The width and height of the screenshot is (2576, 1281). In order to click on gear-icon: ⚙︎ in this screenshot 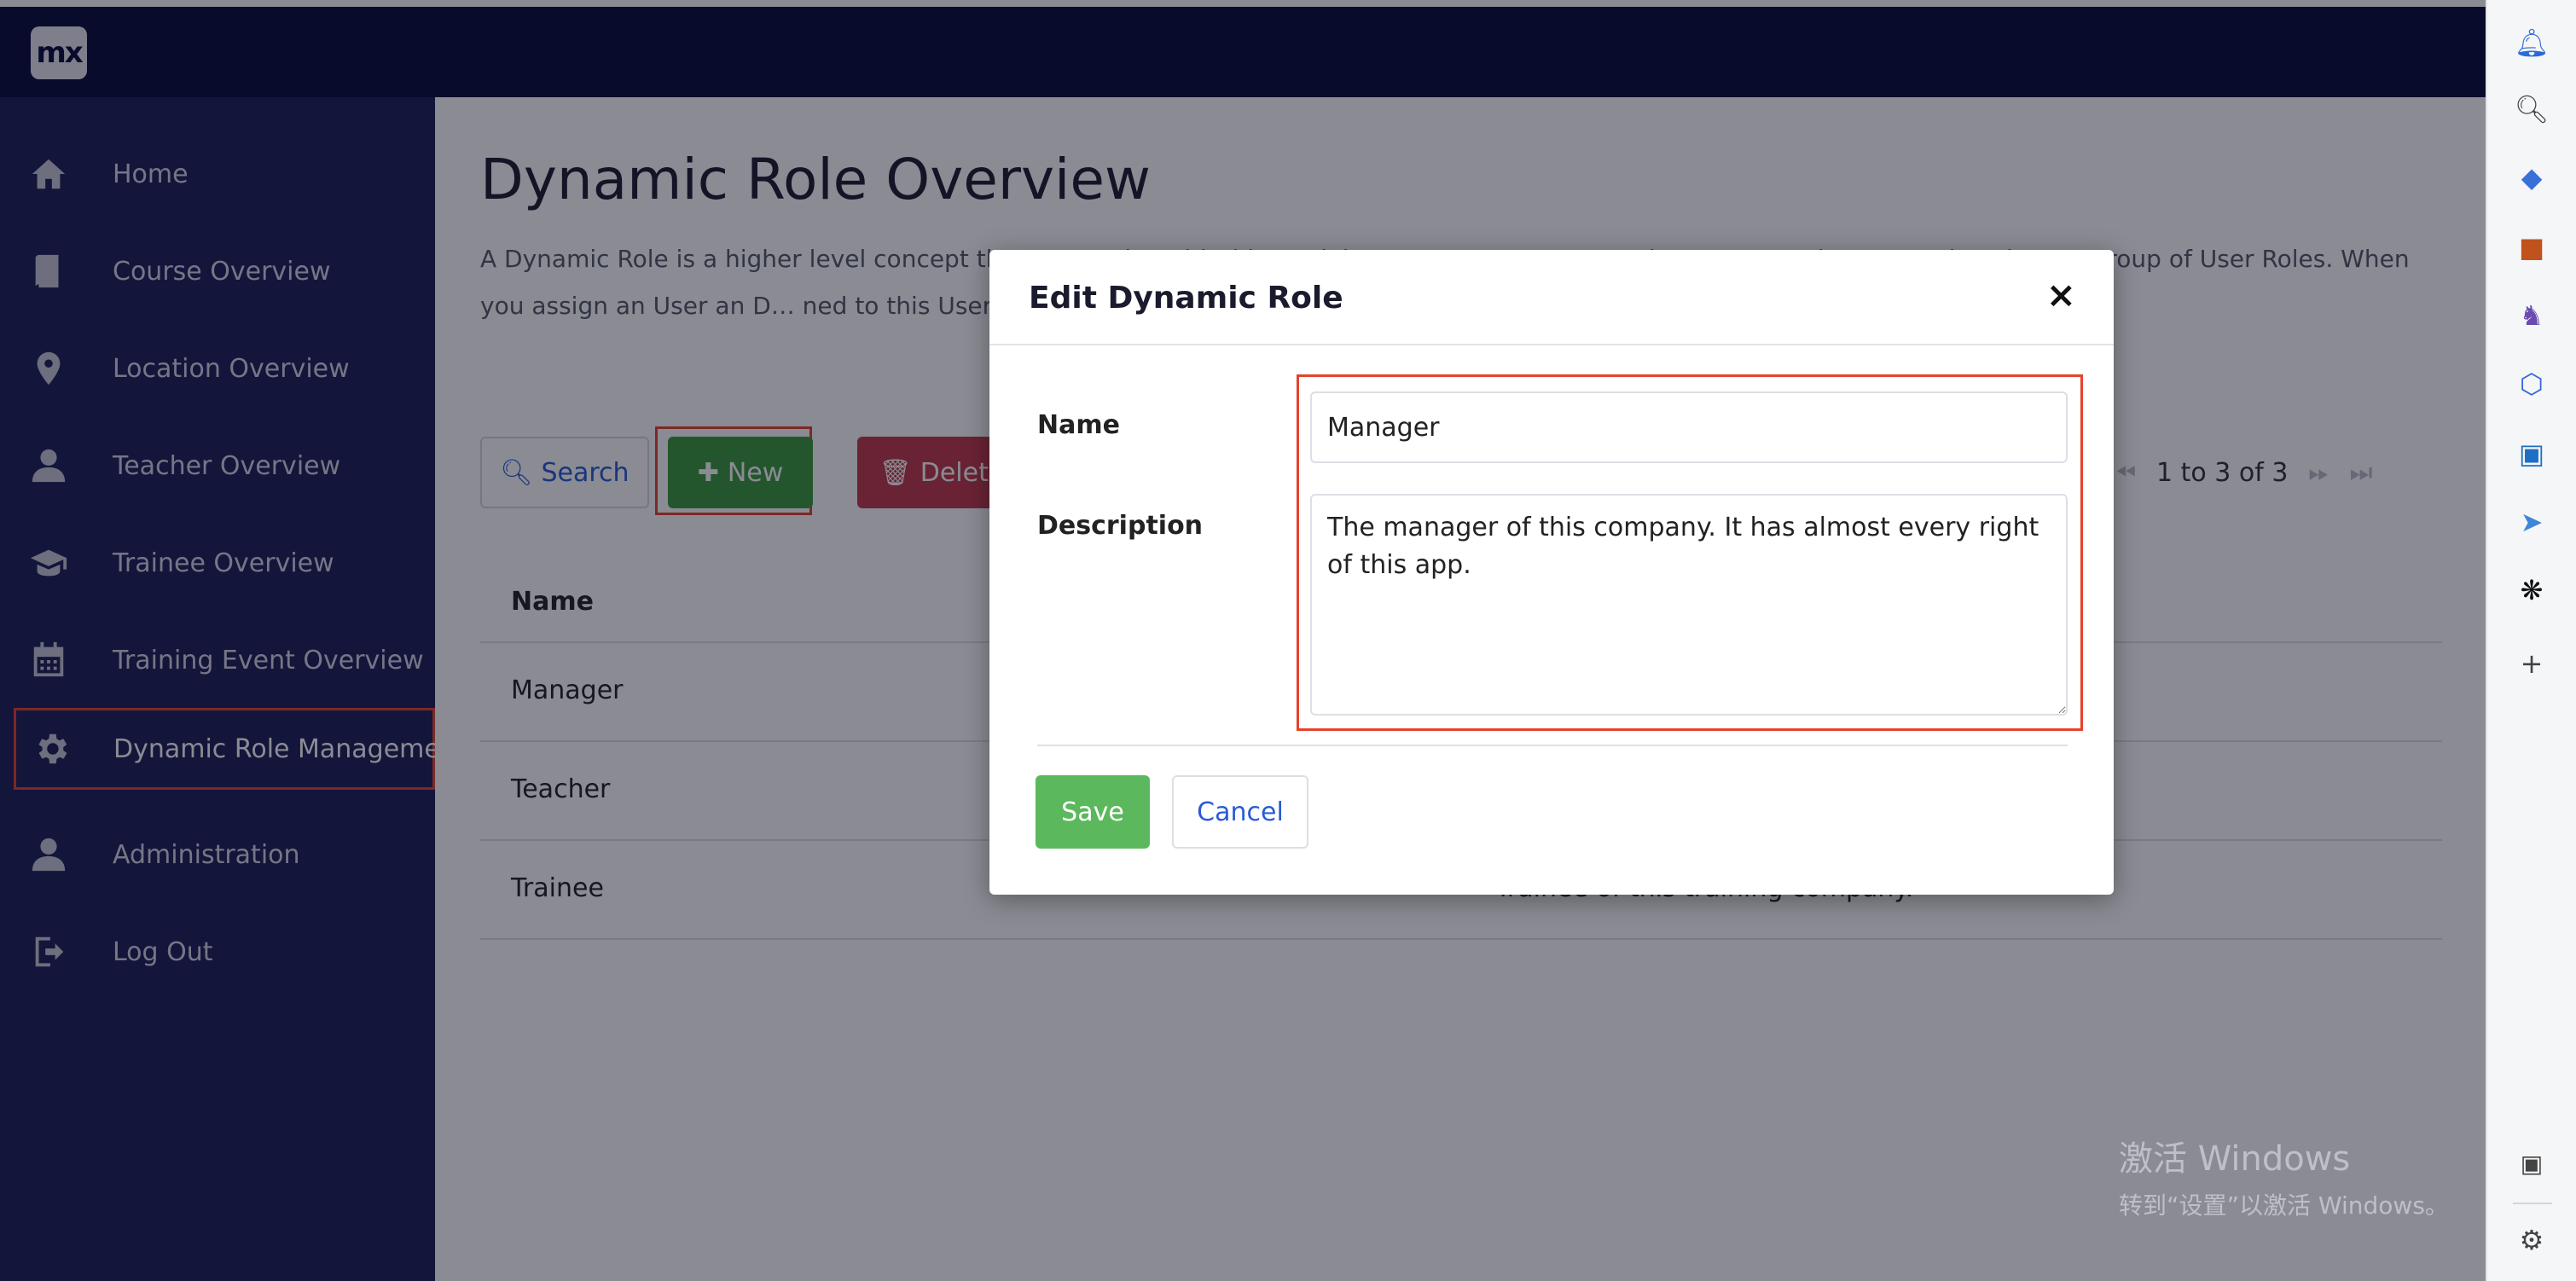, I will do `click(2531, 1240)`.